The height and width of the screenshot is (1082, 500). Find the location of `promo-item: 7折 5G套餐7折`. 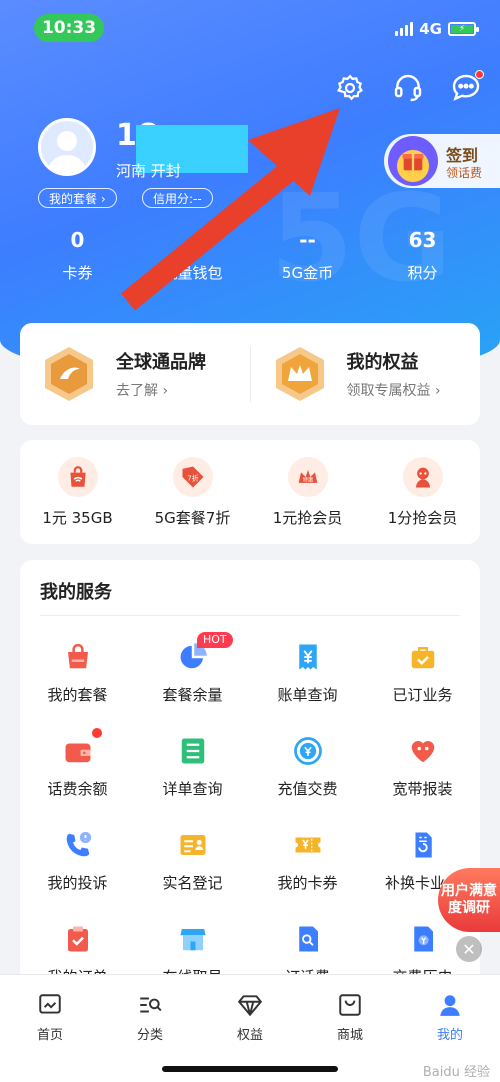

promo-item: 7折 5G套餐7折 is located at coordinates (192, 492).